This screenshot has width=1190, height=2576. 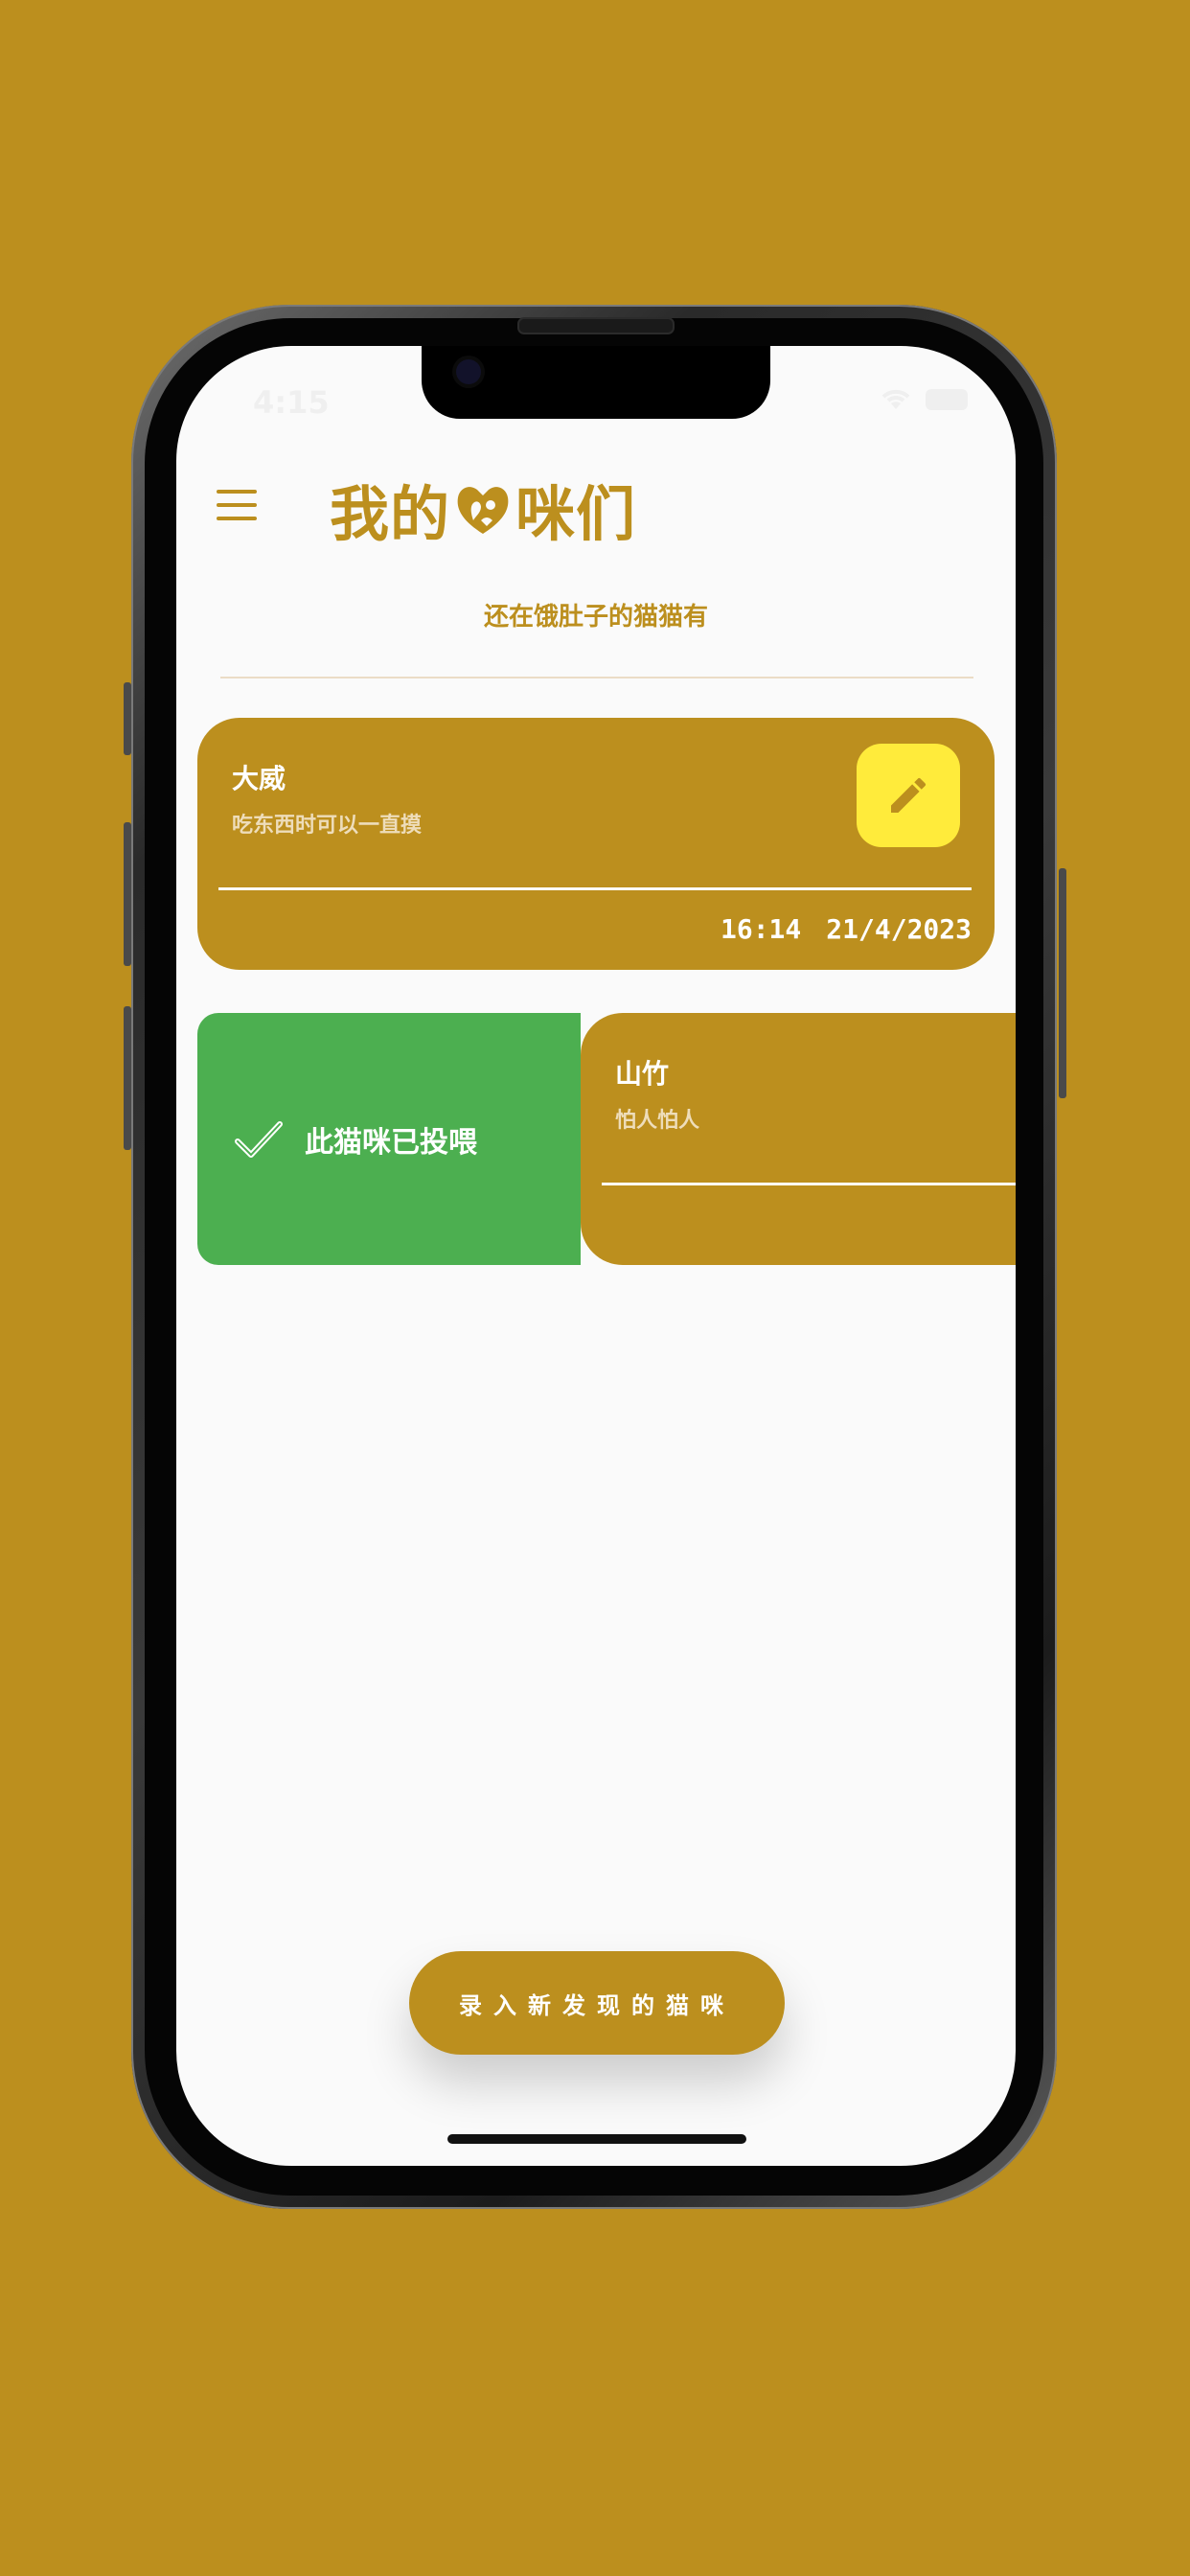 I want to click on feed-date: 21/4/2023, so click(x=899, y=929).